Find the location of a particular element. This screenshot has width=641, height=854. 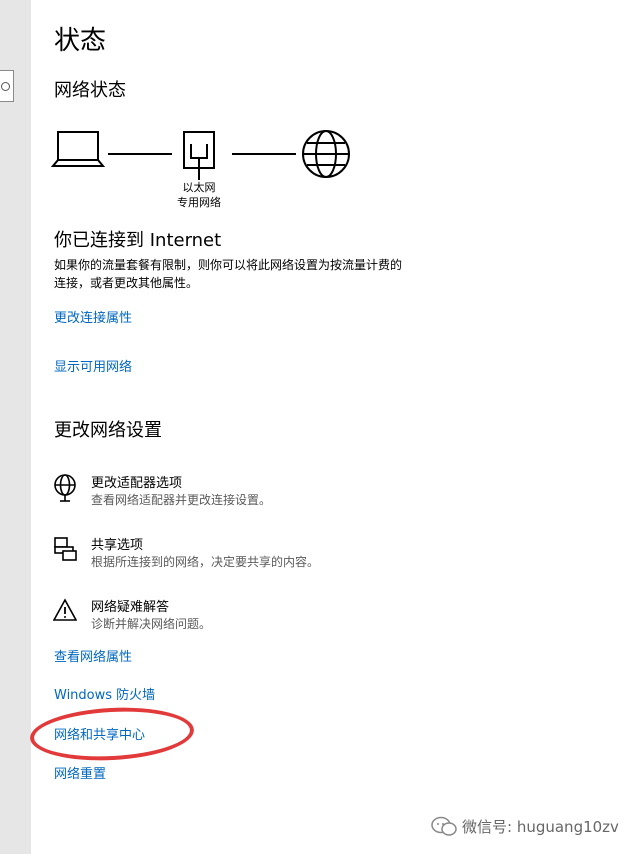

network-diagram is located at coordinates (200, 155).